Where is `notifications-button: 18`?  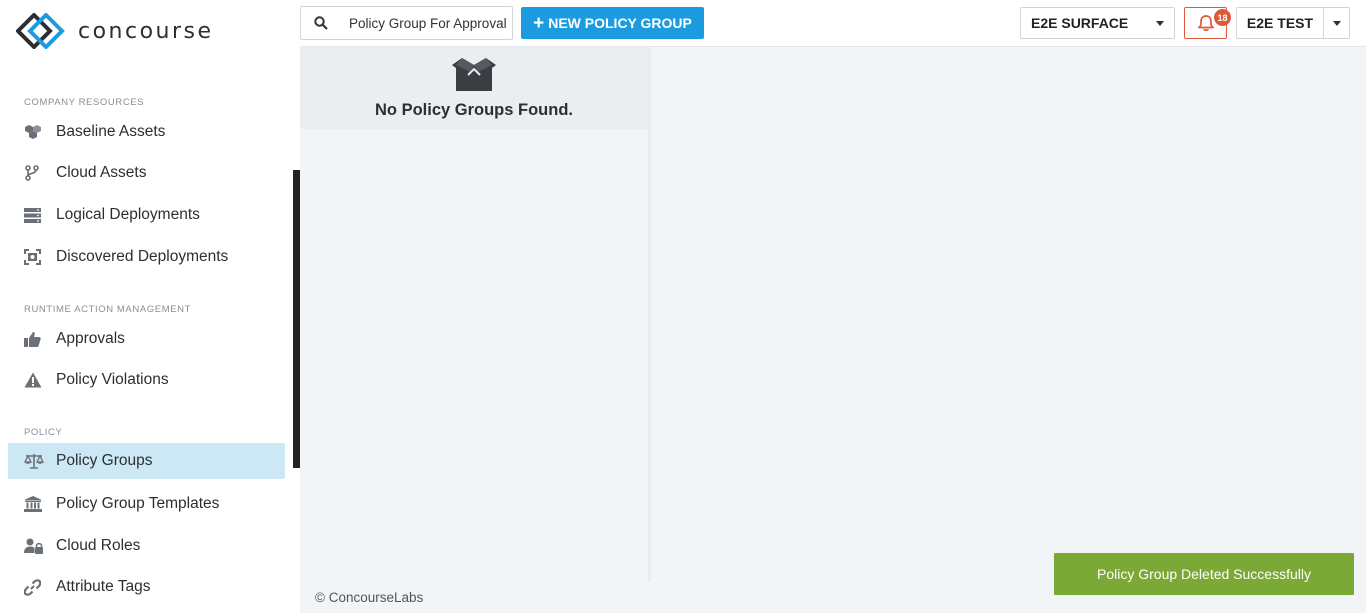 notifications-button: 18 is located at coordinates (1207, 23).